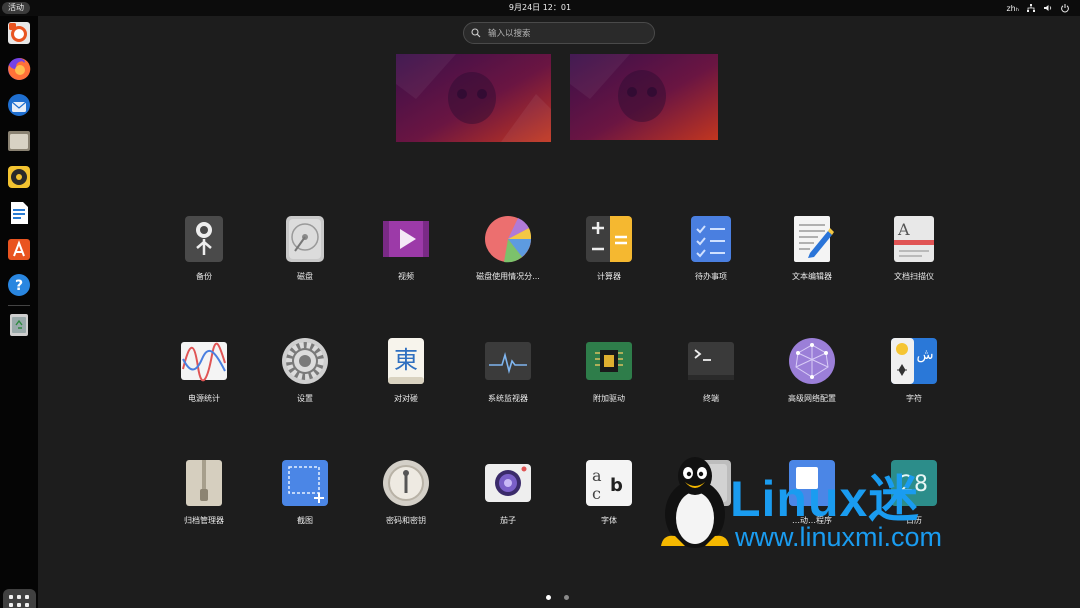 Image resolution: width=1080 pixels, height=608 pixels. What do you see at coordinates (711, 361) in the screenshot?
I see `terminal-icon` at bounding box center [711, 361].